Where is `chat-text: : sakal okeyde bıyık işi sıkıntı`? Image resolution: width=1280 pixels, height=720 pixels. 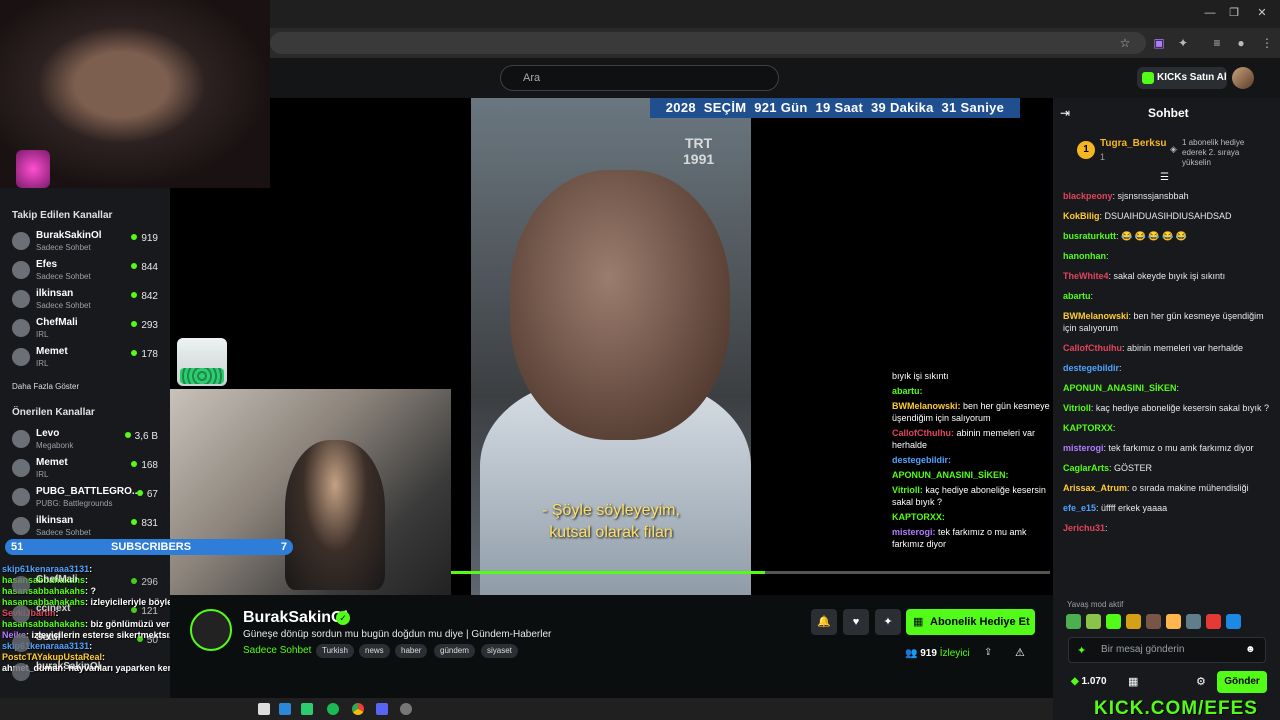 chat-text: : sakal okeyde bıyık işi sıkıntı is located at coordinates (1167, 276).